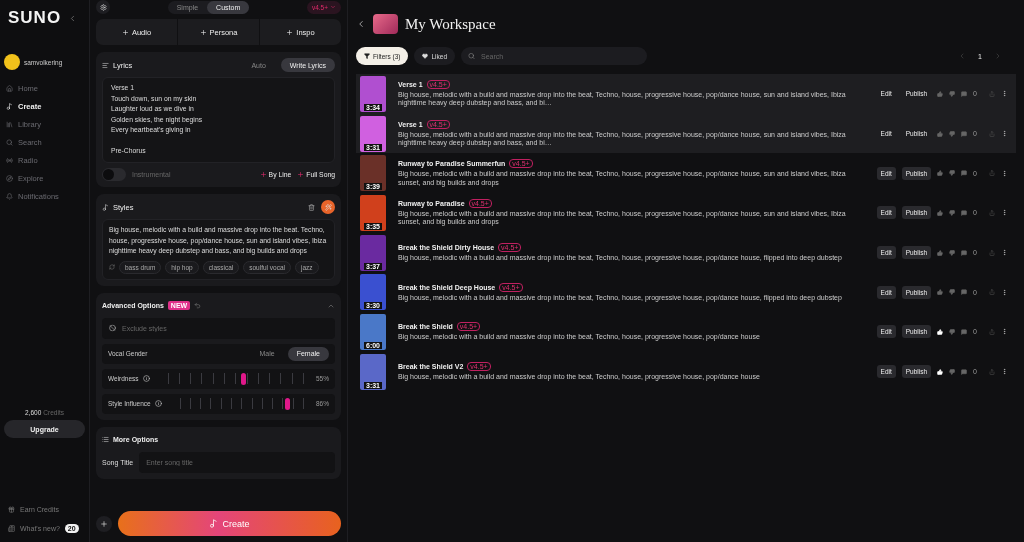 The height and width of the screenshot is (542, 1024). What do you see at coordinates (9, 160) in the screenshot?
I see `radio-icon` at bounding box center [9, 160].